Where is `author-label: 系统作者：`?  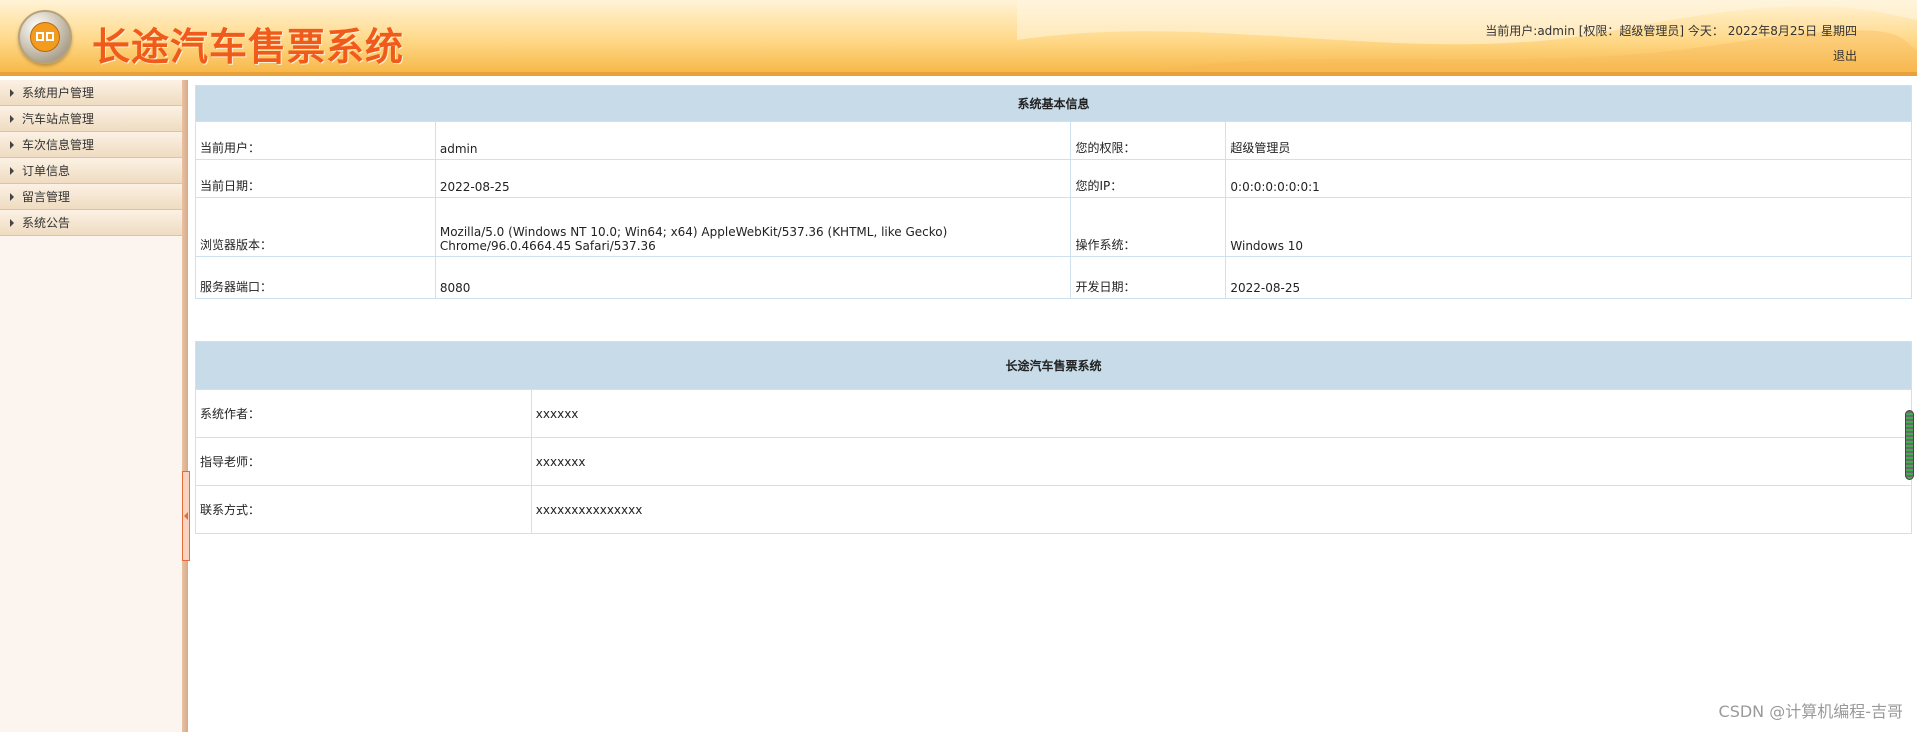 author-label: 系统作者： is located at coordinates (363, 413).